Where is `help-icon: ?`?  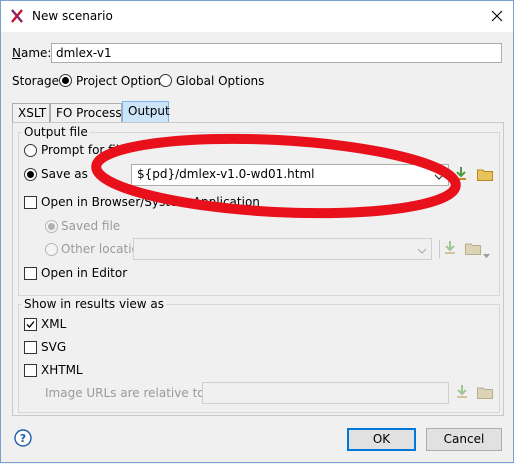 help-icon: ? is located at coordinates (23, 439).